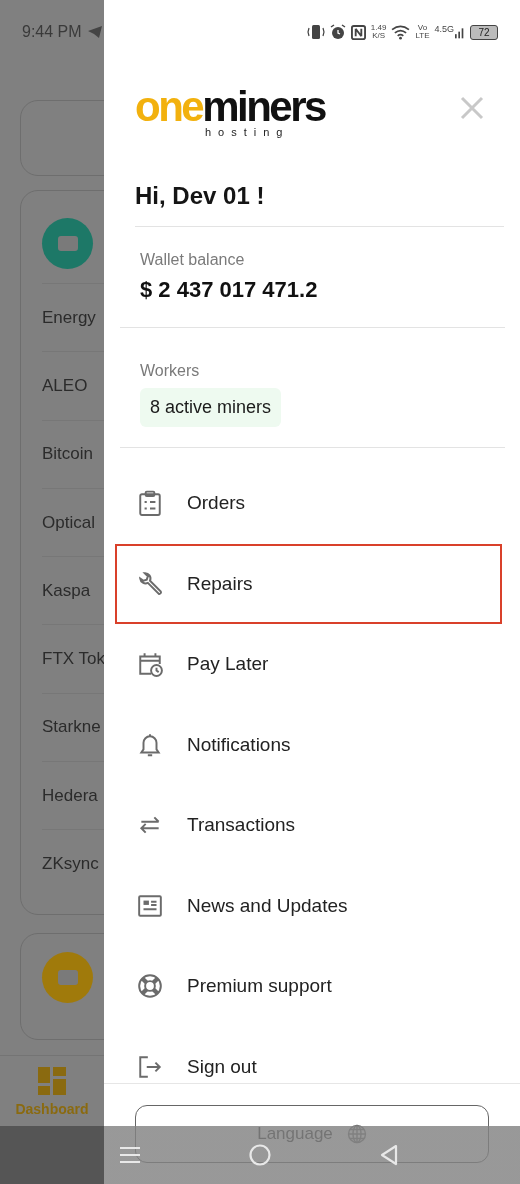 The width and height of the screenshot is (520, 1184). Describe the element at coordinates (70, 864) in the screenshot. I see `list-item: ZKsync` at that location.